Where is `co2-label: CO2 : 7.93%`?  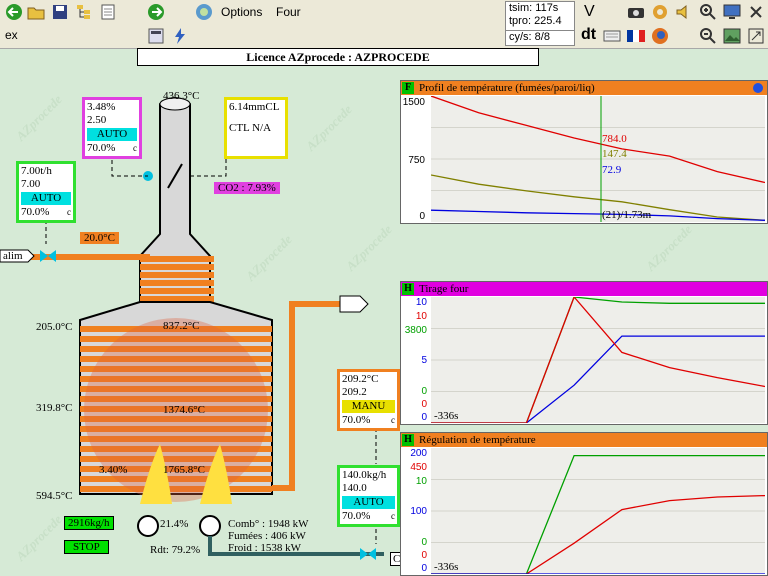
co2-label: CO2 : 7.93% is located at coordinates (247, 188).